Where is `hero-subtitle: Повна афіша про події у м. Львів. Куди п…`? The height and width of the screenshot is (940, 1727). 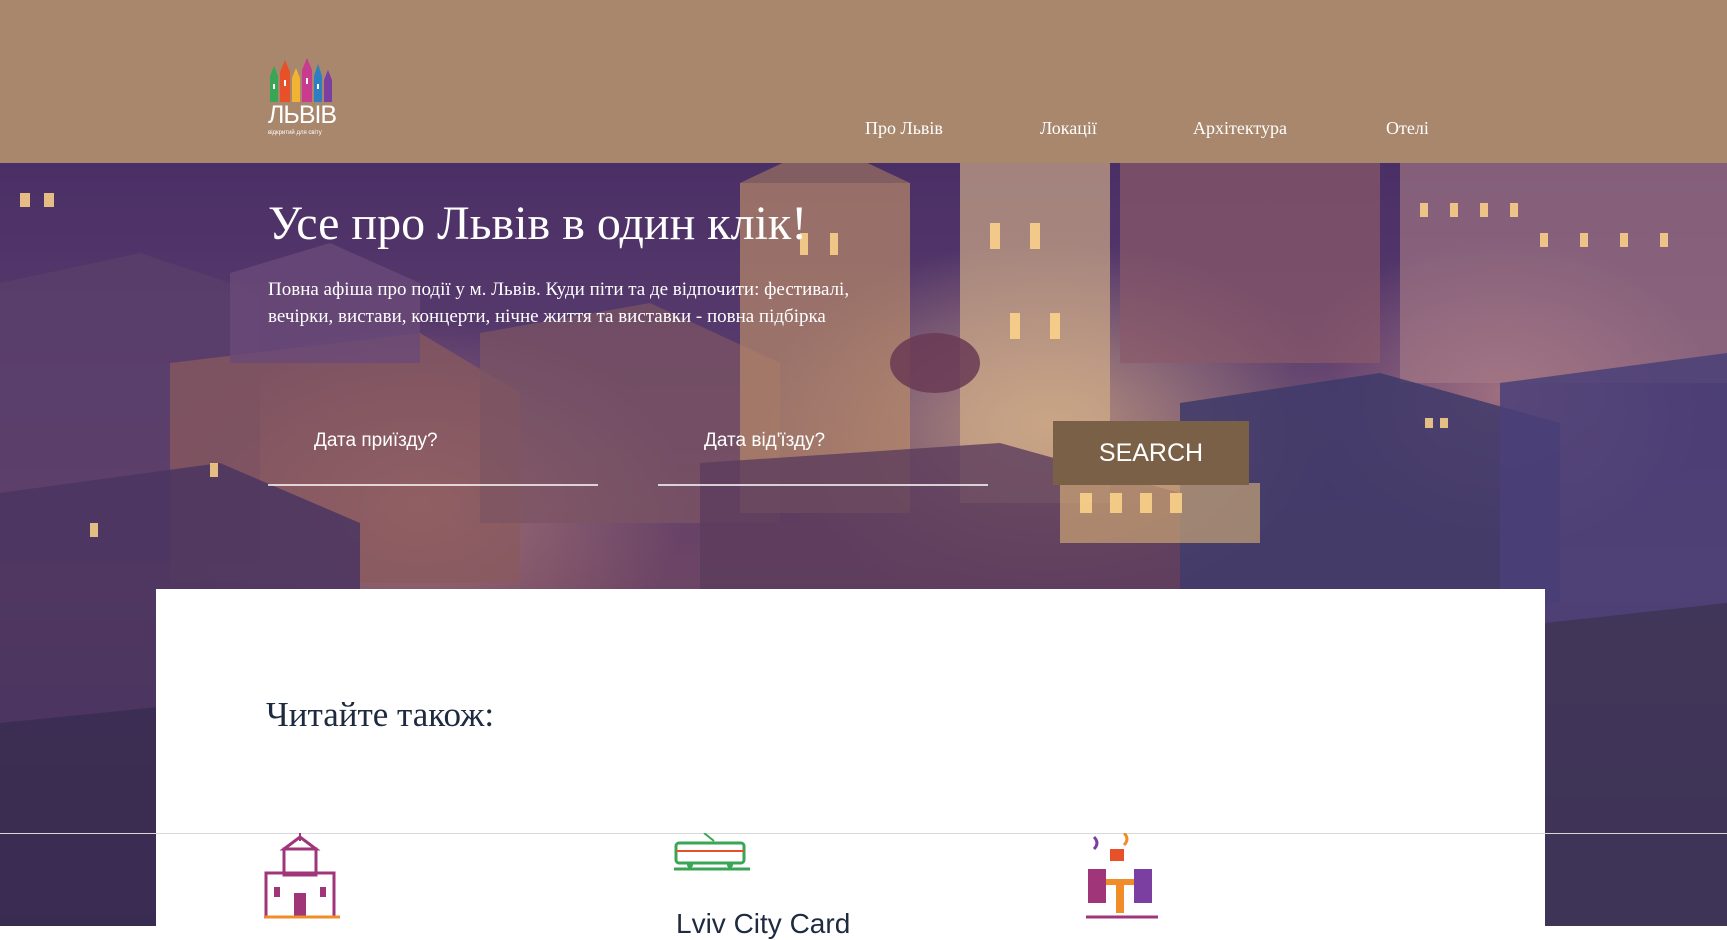 hero-subtitle: Повна афіша про події у м. Львів. Куди п… is located at coordinates (559, 303).